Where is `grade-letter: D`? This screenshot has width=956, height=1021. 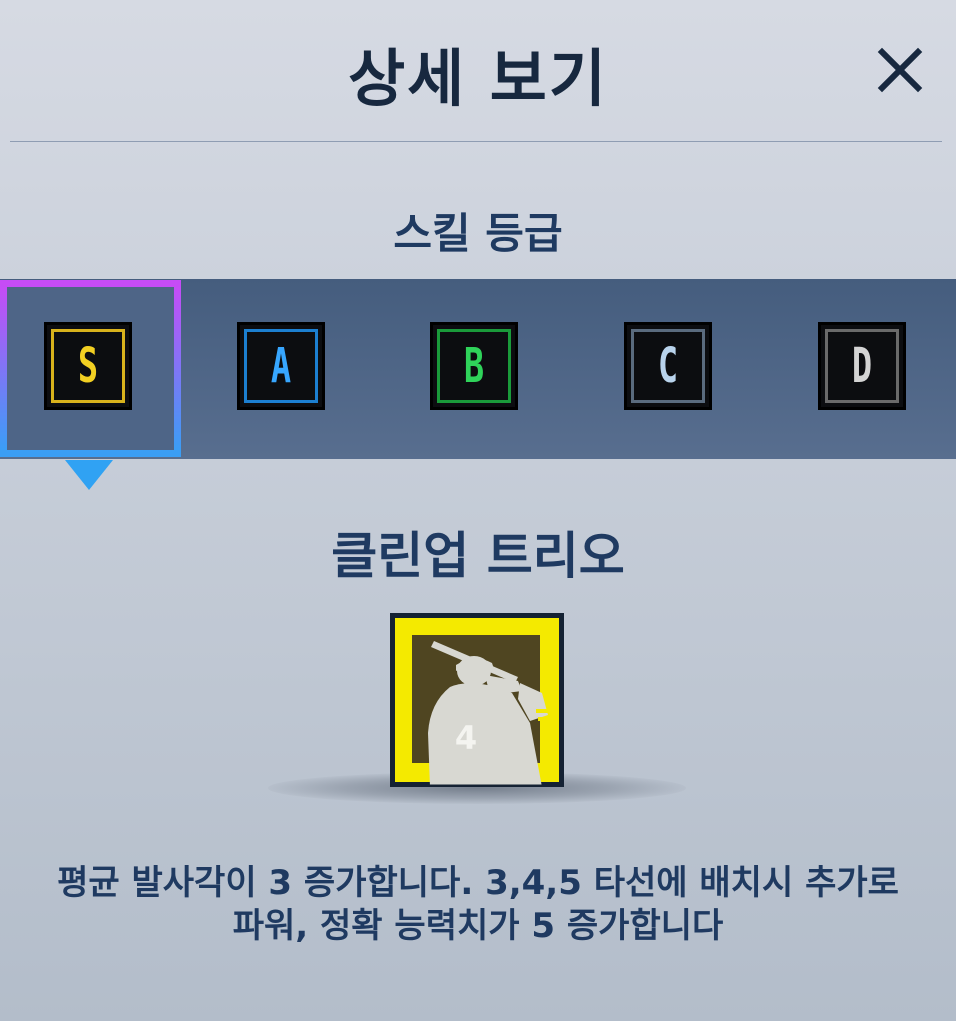
grade-letter: D is located at coordinates (862, 366).